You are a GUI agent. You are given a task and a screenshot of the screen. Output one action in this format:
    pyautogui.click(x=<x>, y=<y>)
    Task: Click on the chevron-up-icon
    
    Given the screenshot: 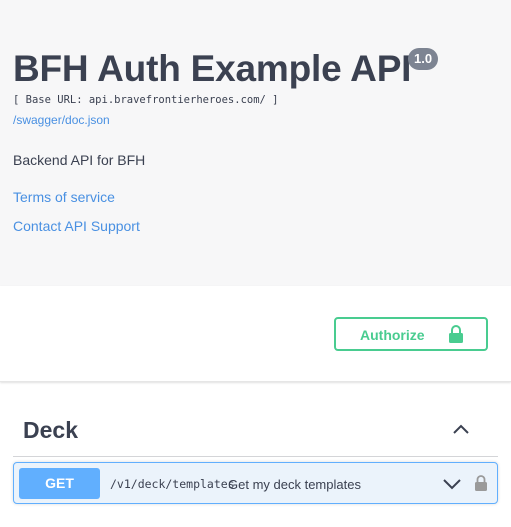 What is the action you would take?
    pyautogui.click(x=461, y=430)
    